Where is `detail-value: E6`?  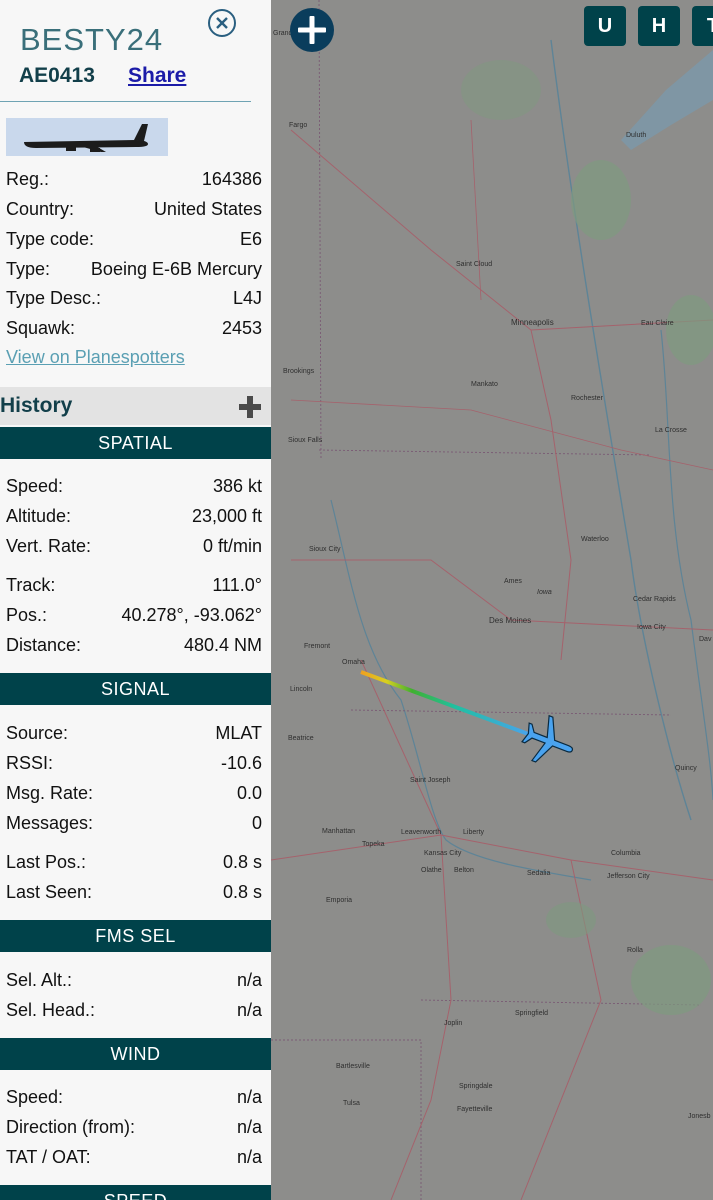
detail-value: E6 is located at coordinates (250, 239).